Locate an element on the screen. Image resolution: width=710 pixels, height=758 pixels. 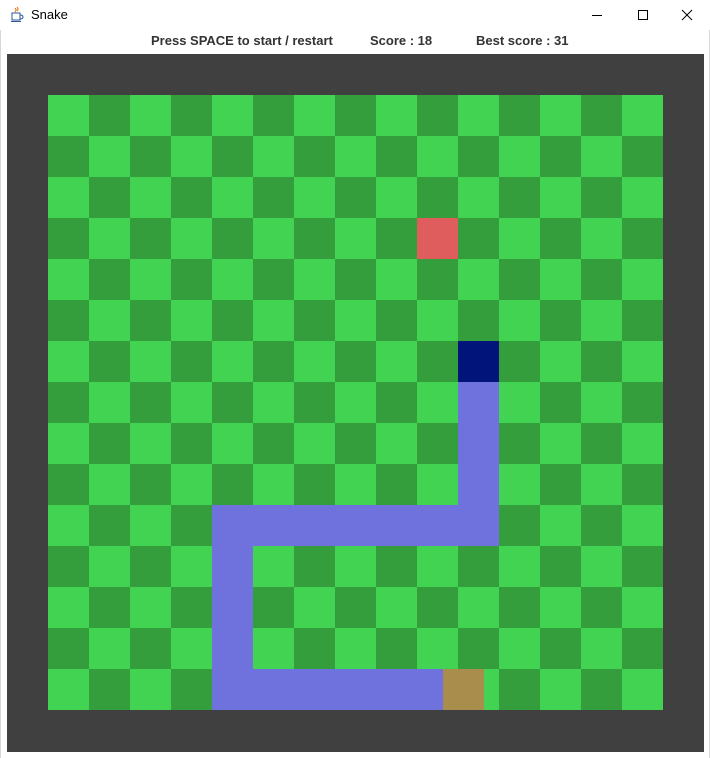
minimize-icon is located at coordinates (597, 15).